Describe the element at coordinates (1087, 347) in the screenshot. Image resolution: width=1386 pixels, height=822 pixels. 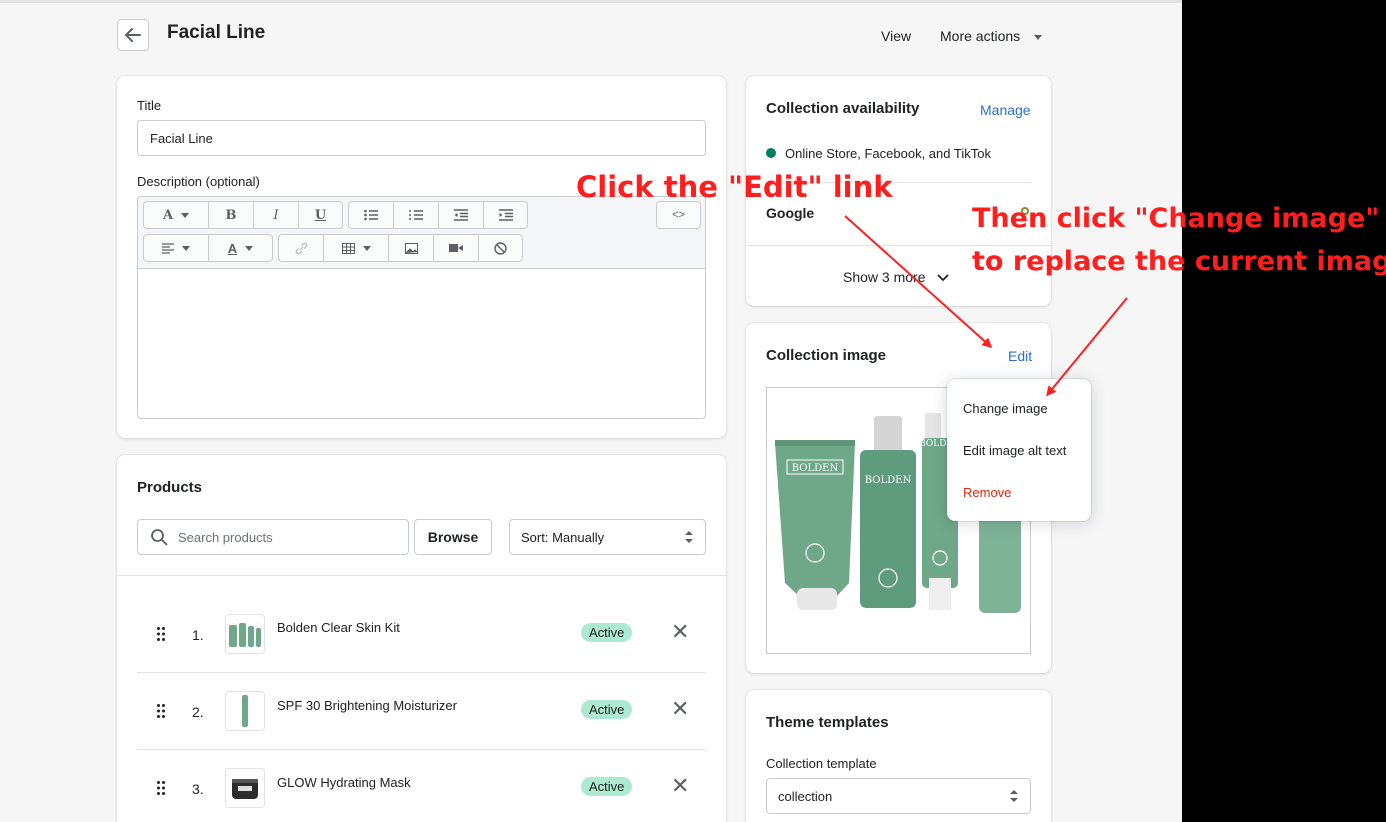
I see `arrow-to-change-image` at that location.